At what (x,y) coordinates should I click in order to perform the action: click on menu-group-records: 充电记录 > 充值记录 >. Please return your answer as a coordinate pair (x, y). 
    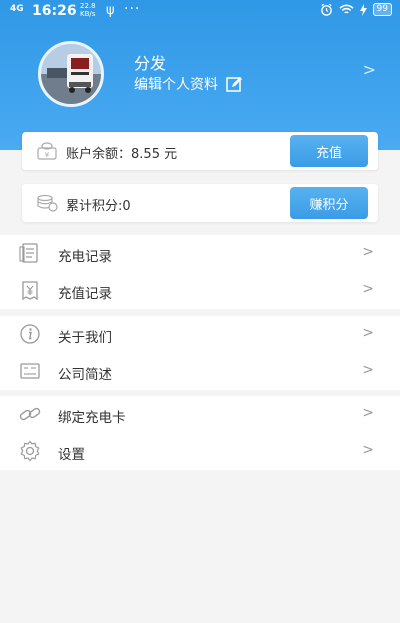
    Looking at the image, I should click on (200, 272).